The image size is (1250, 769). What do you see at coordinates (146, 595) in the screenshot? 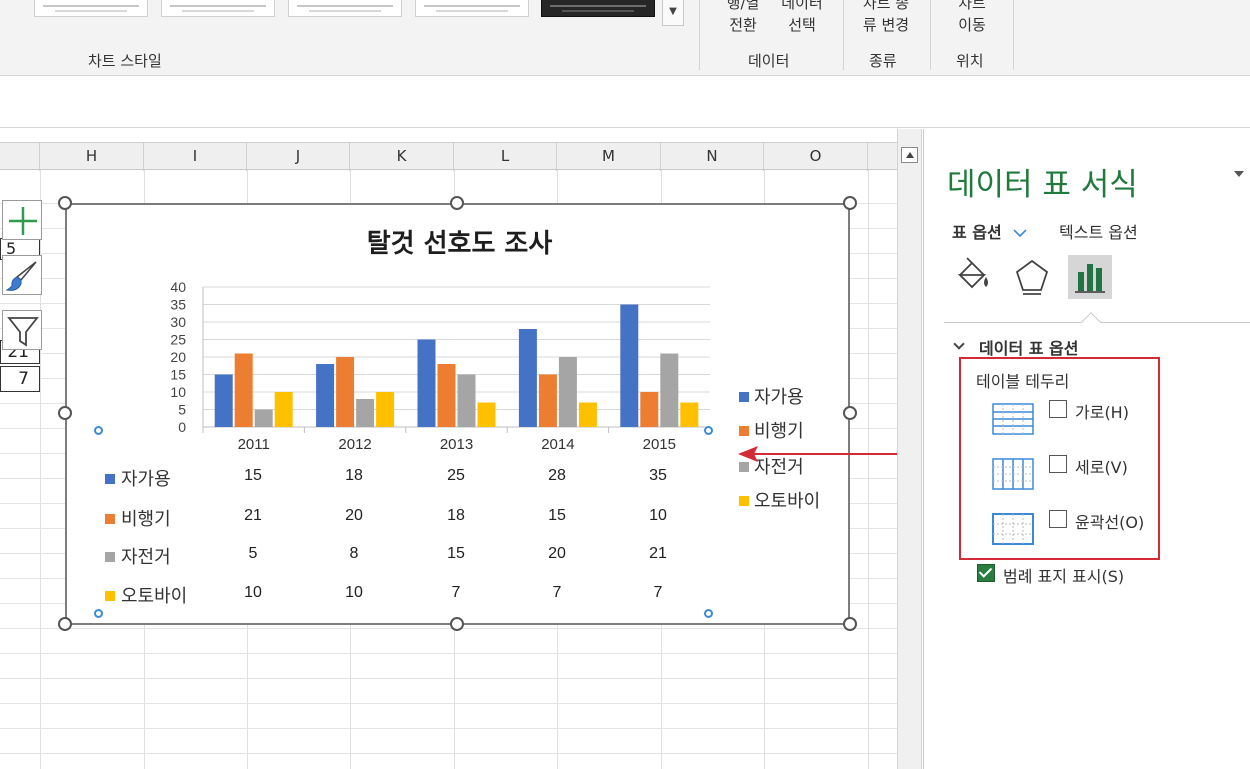
I see `data-table-row-label: 오토바이` at bounding box center [146, 595].